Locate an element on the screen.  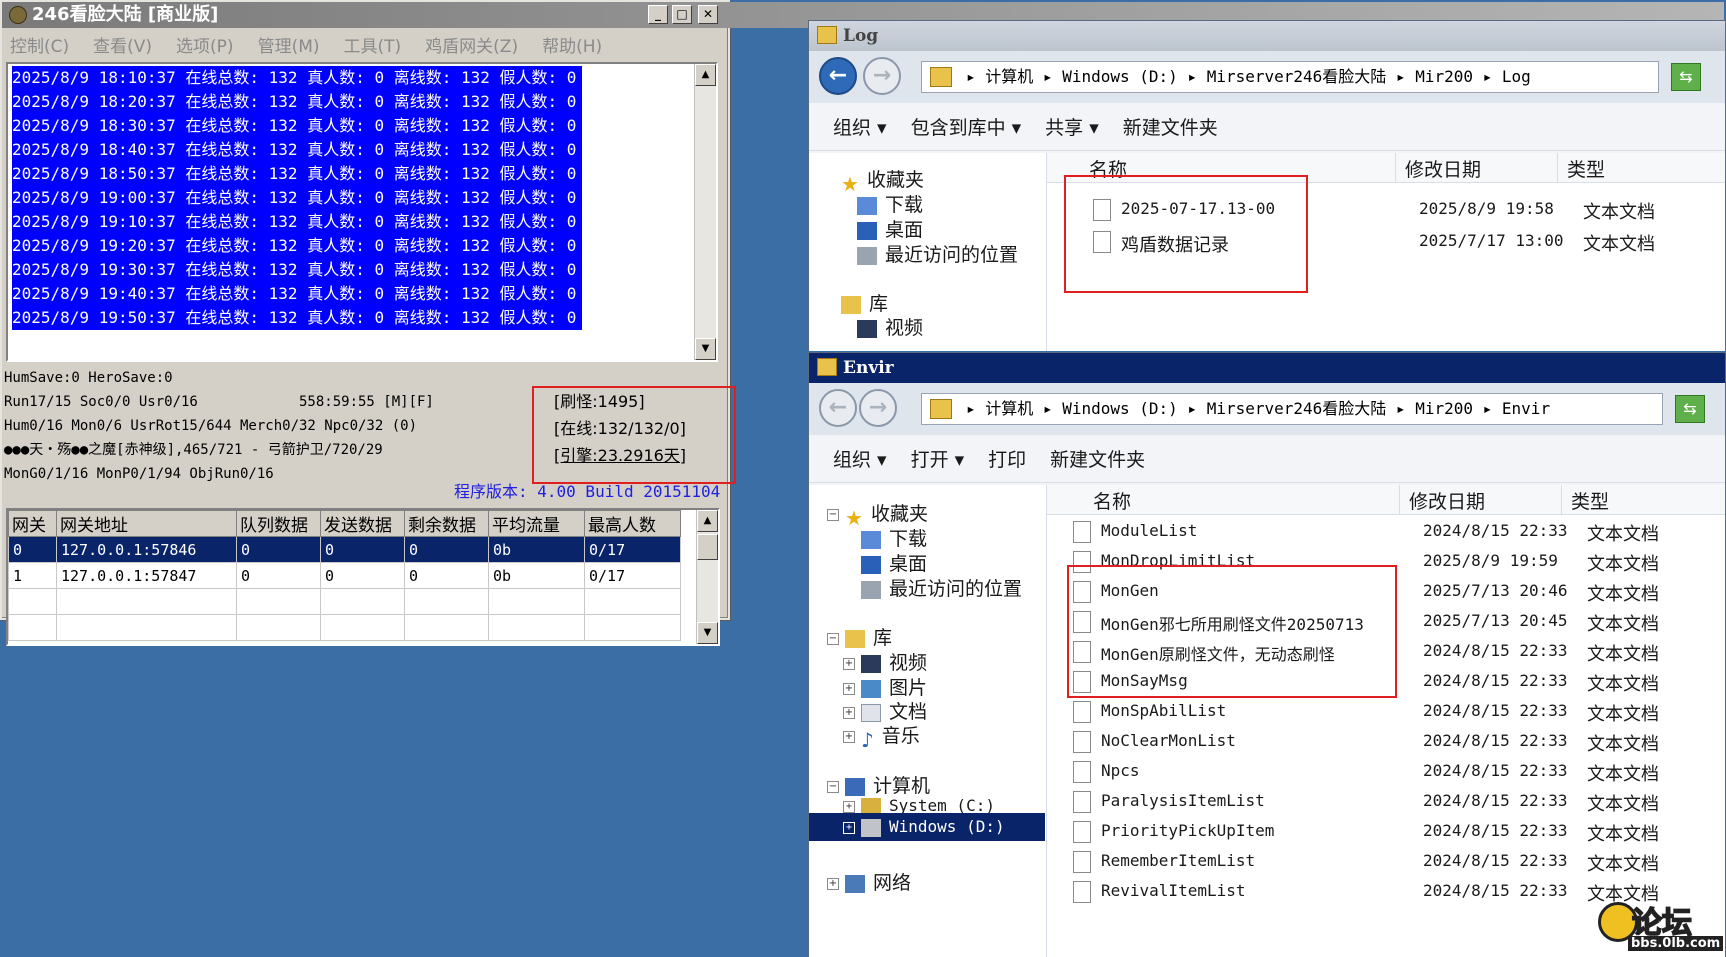
grid-scrollbar: ▲ ▼ is located at coordinates (707, 577).